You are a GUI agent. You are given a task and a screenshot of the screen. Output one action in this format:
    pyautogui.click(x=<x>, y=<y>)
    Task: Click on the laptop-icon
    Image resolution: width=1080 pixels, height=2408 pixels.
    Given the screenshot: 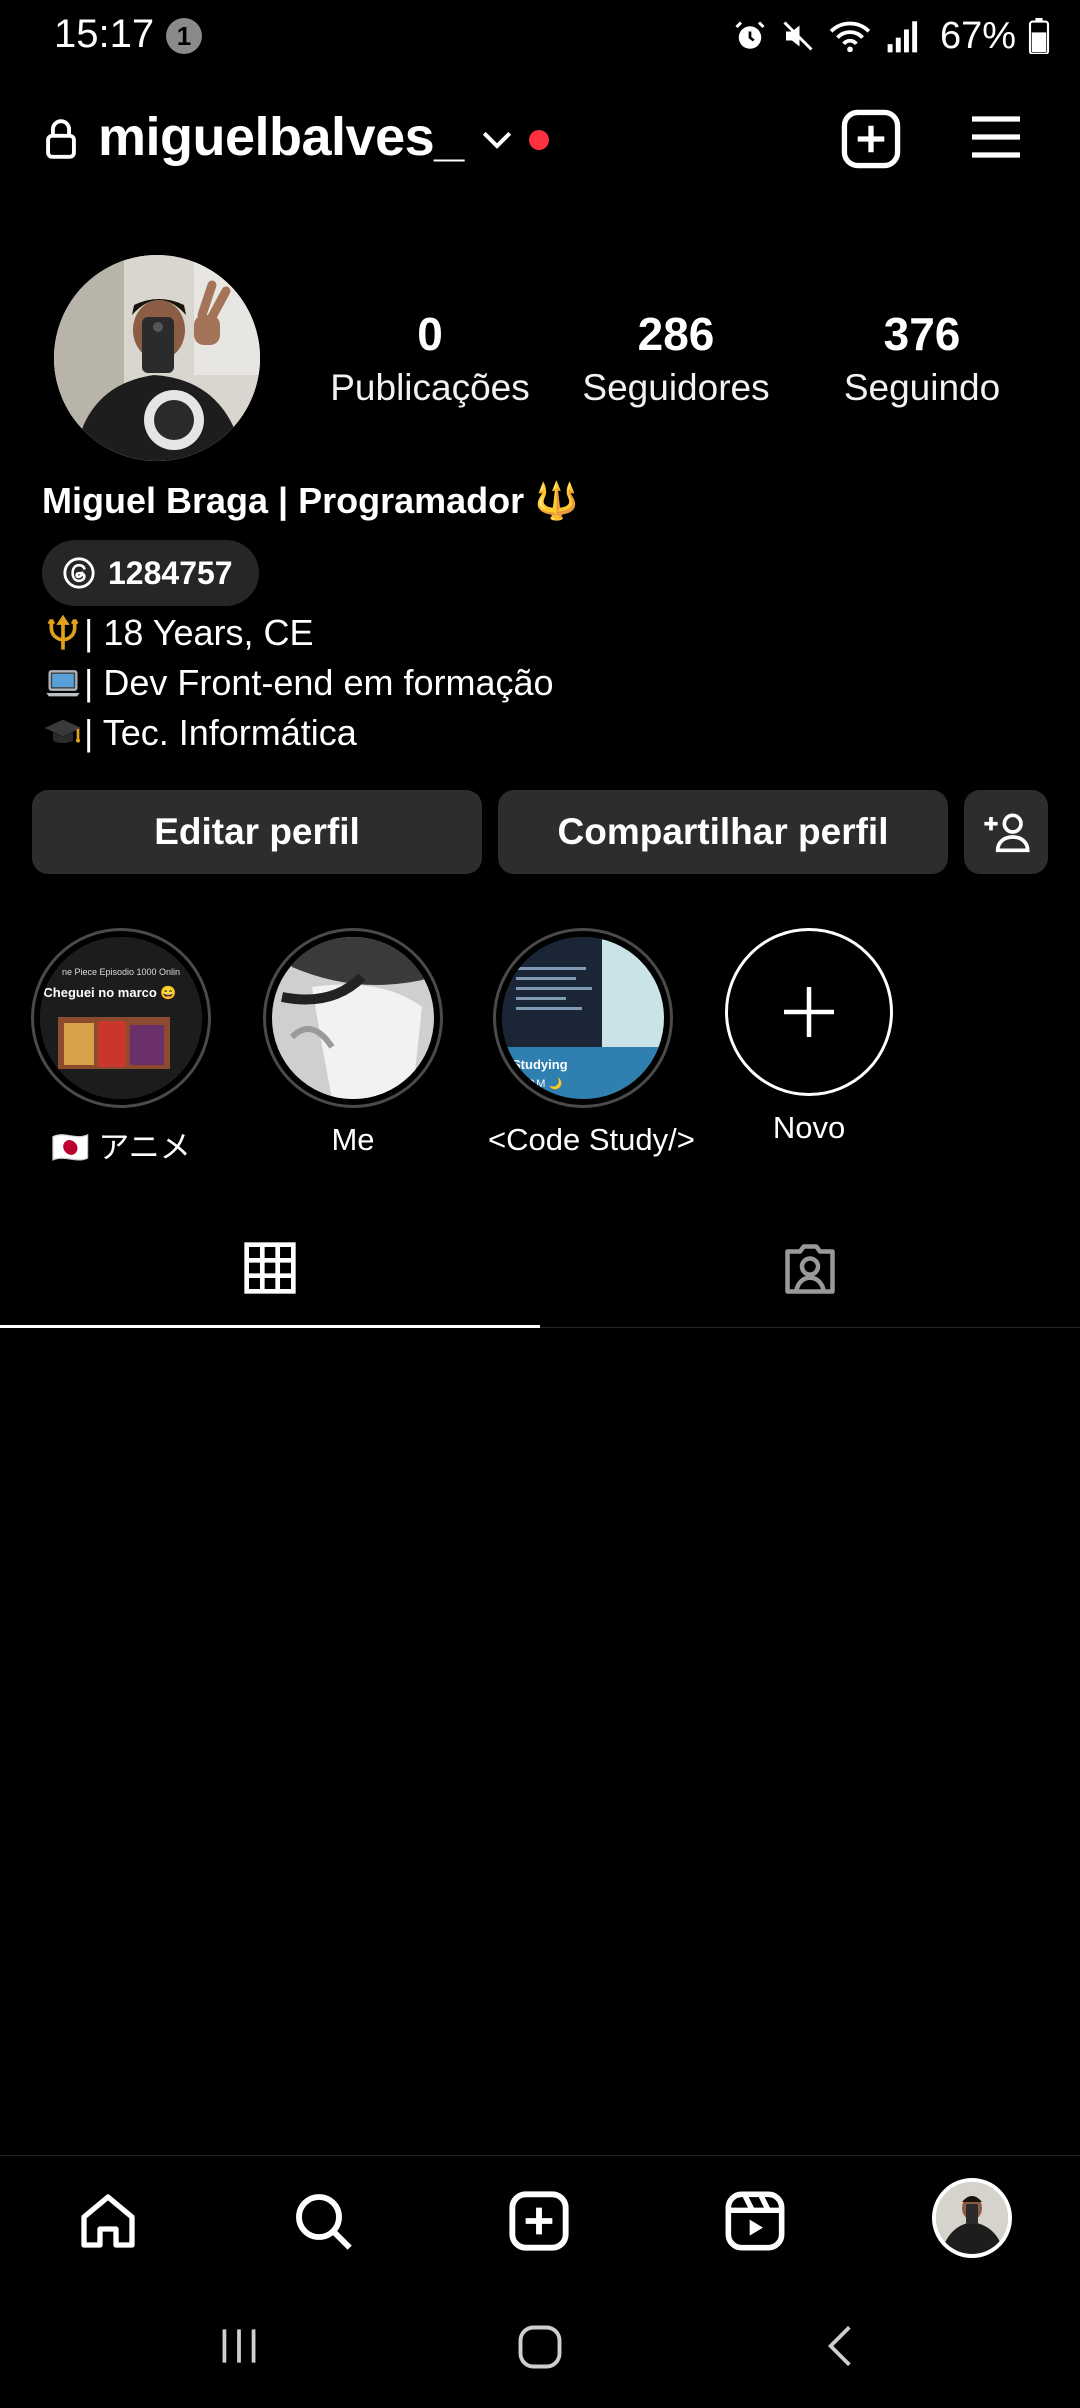 What is the action you would take?
    pyautogui.click(x=63, y=683)
    